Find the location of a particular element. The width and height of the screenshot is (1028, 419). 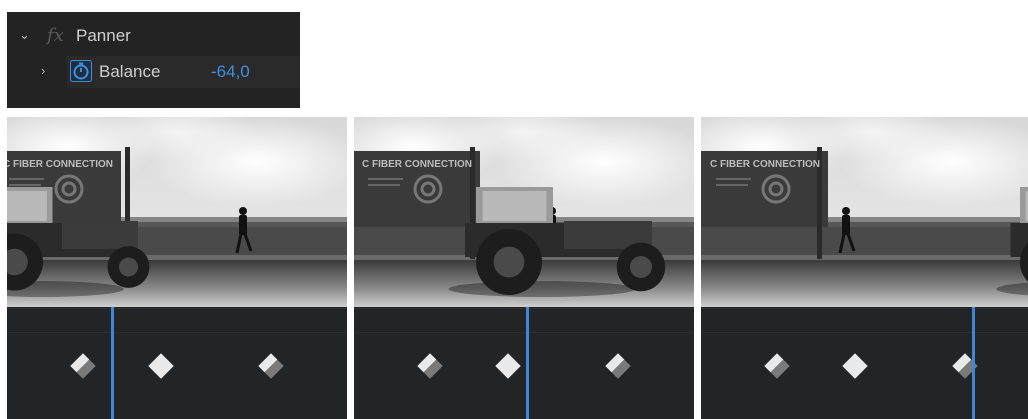

parameter-name: Balance is located at coordinates (130, 71).